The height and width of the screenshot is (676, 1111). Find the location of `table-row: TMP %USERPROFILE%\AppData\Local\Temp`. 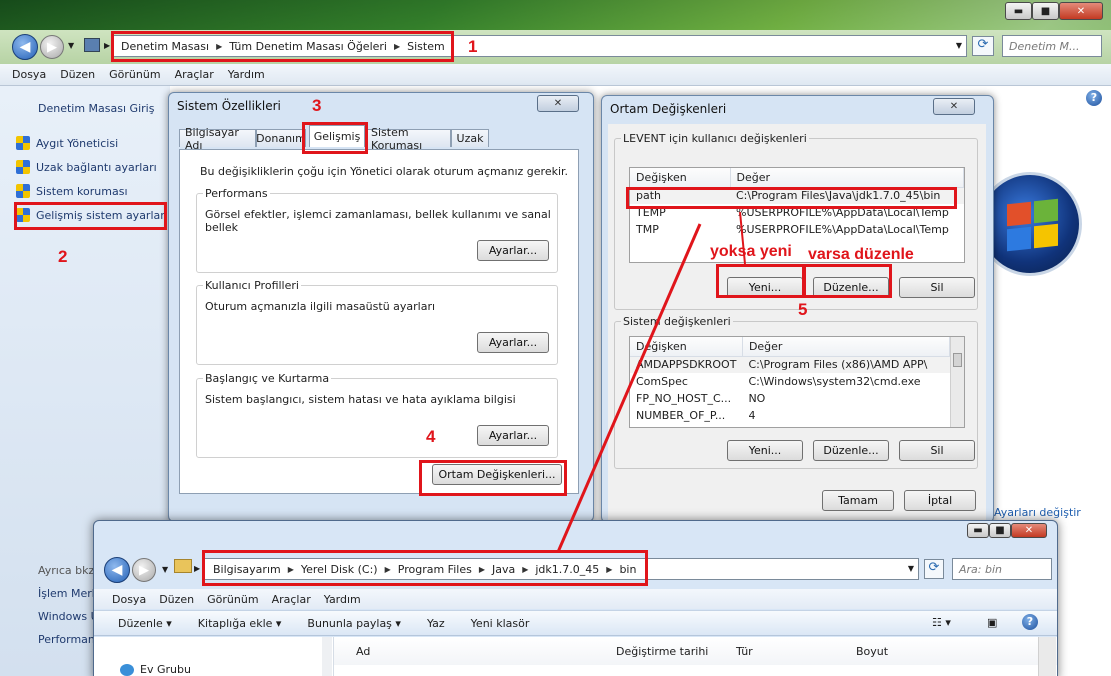

table-row: TMP %USERPROFILE%\AppData\Local\Temp is located at coordinates (797, 229).